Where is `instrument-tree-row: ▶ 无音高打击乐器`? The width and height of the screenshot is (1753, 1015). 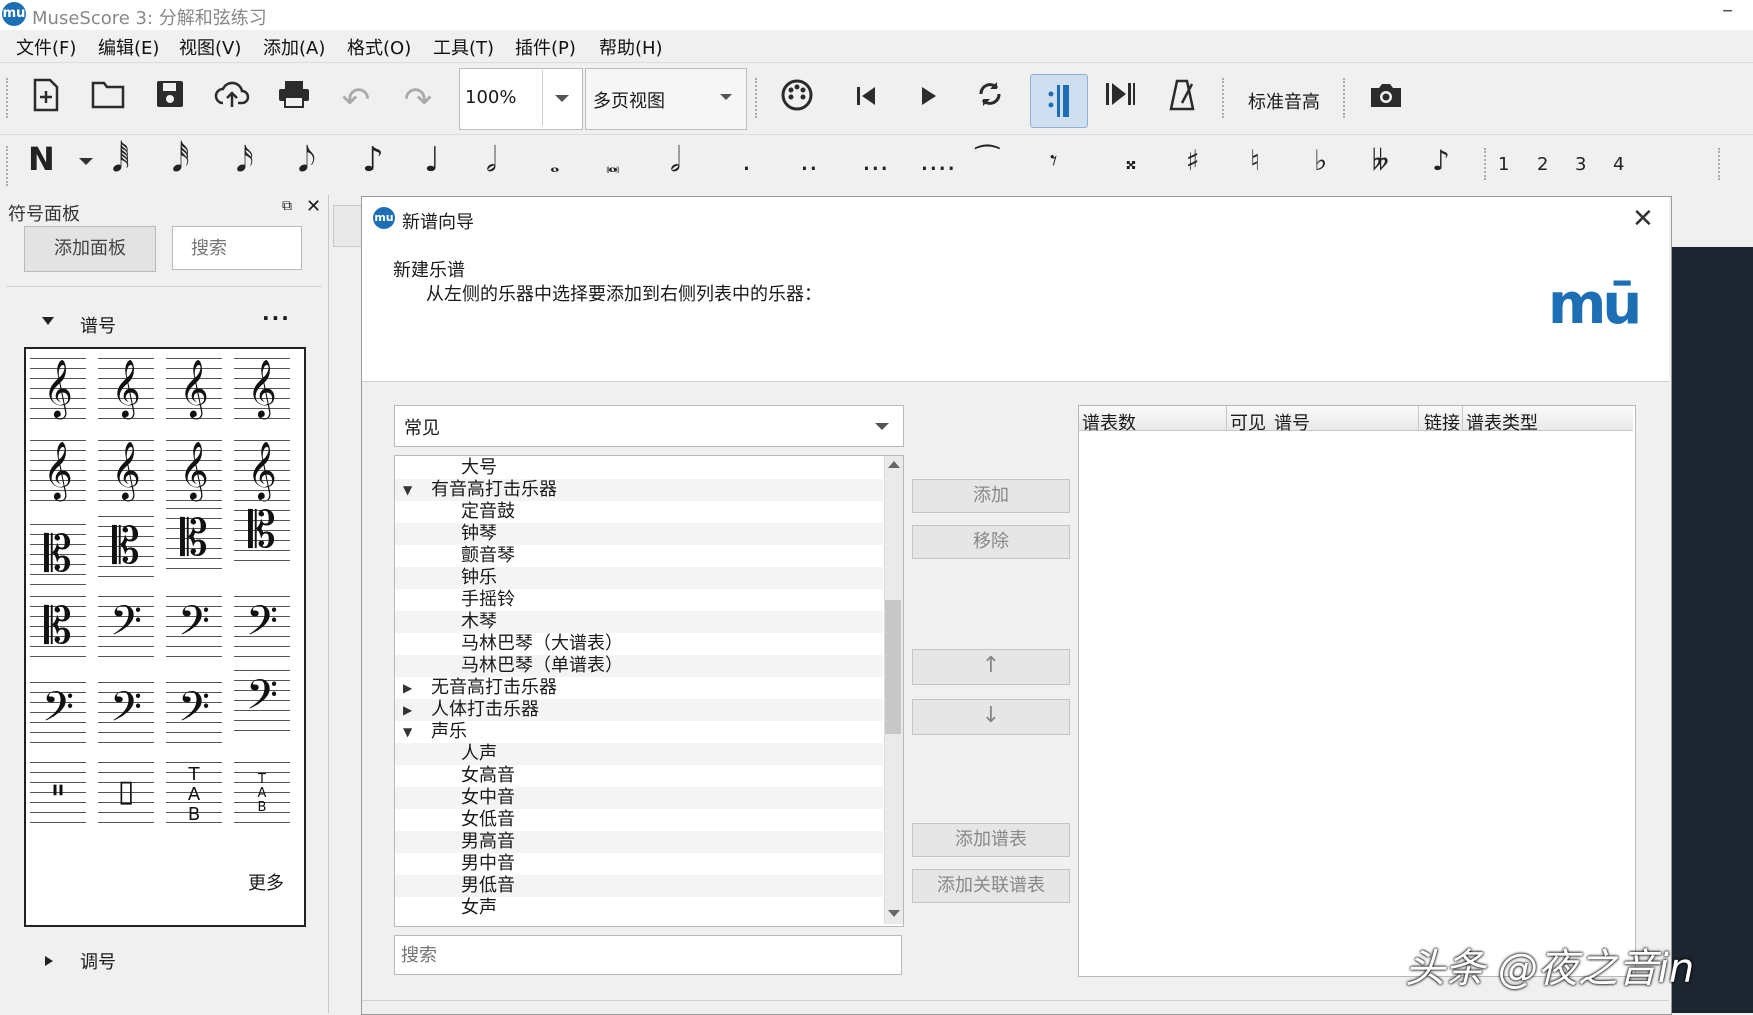 instrument-tree-row: ▶ 无音高打击乐器 is located at coordinates (639, 688).